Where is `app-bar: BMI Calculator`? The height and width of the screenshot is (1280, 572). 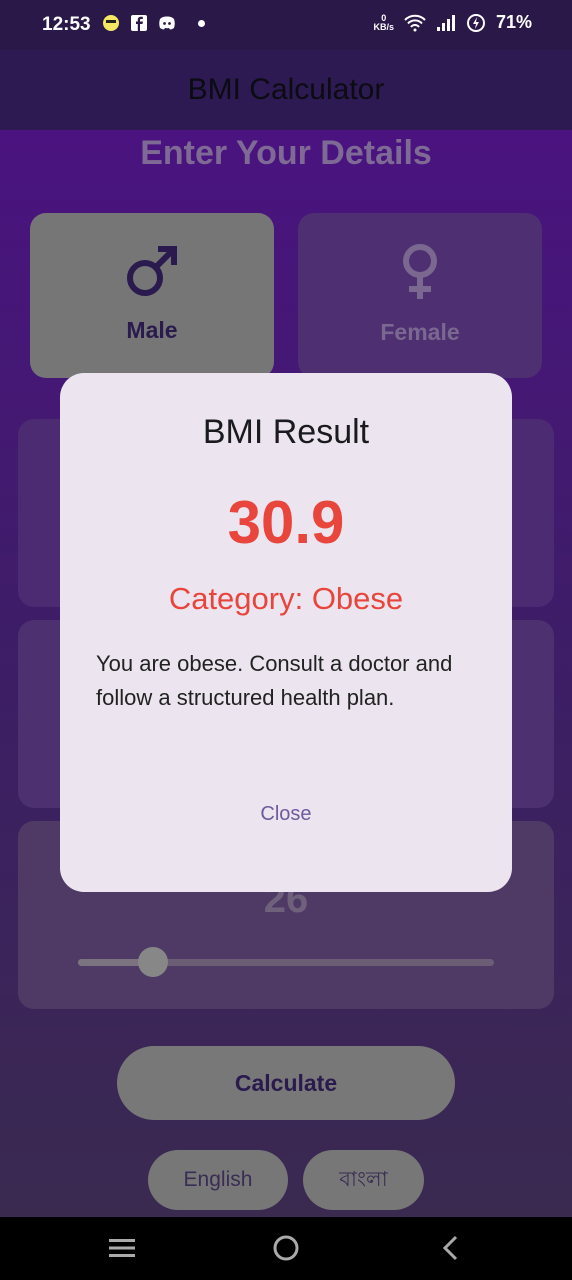
app-bar: BMI Calculator is located at coordinates (286, 90).